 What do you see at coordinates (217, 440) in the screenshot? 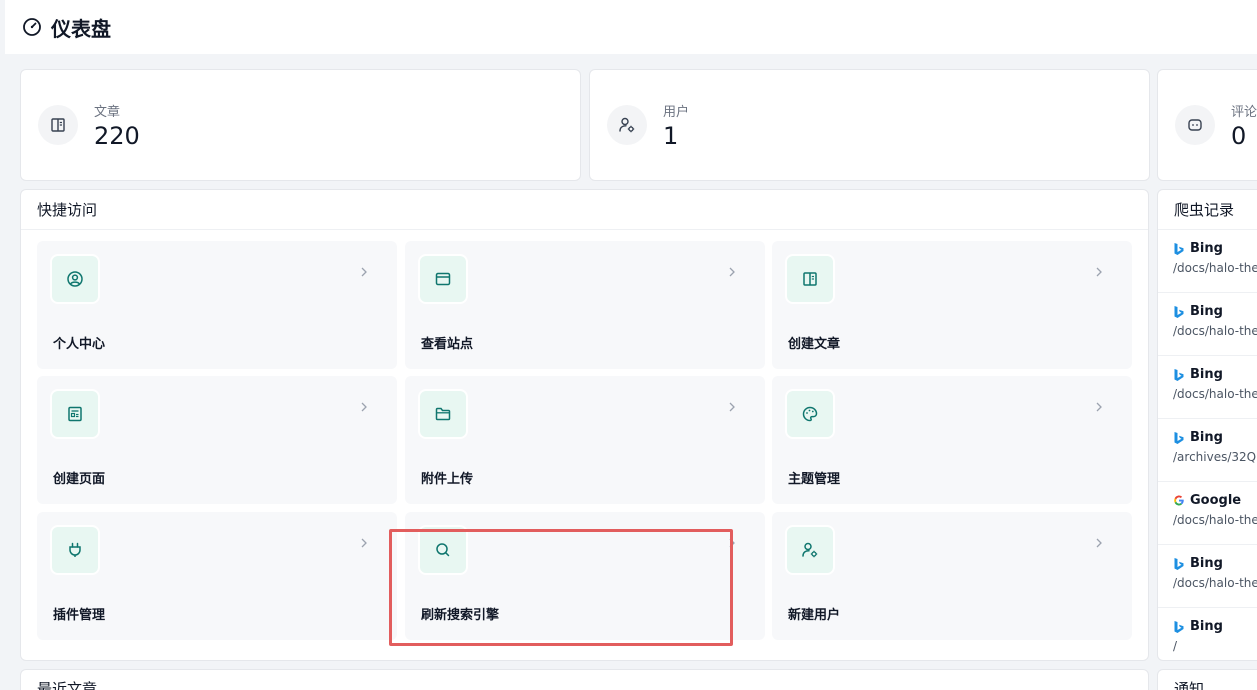
I see `quick-tile-create-page: 创建页面` at bounding box center [217, 440].